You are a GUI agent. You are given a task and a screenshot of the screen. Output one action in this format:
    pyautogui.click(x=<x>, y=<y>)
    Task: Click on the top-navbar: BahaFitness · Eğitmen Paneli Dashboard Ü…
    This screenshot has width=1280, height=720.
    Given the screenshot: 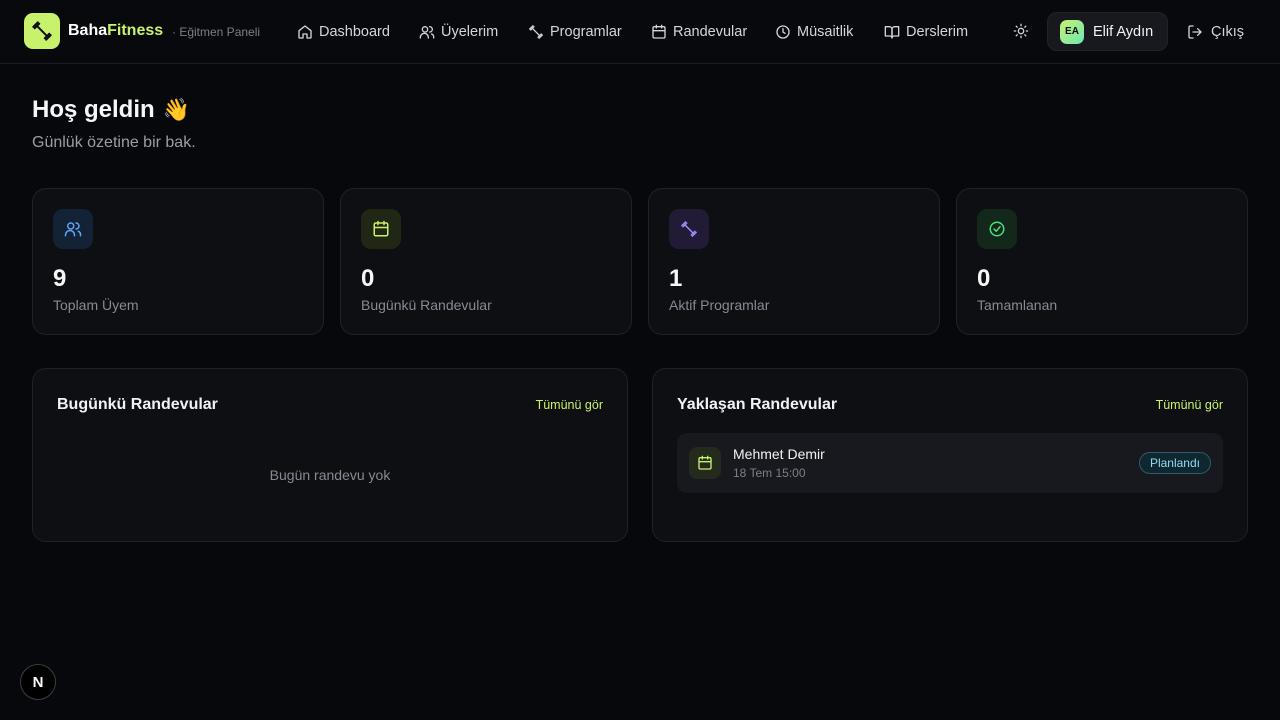 What is the action you would take?
    pyautogui.click(x=640, y=32)
    